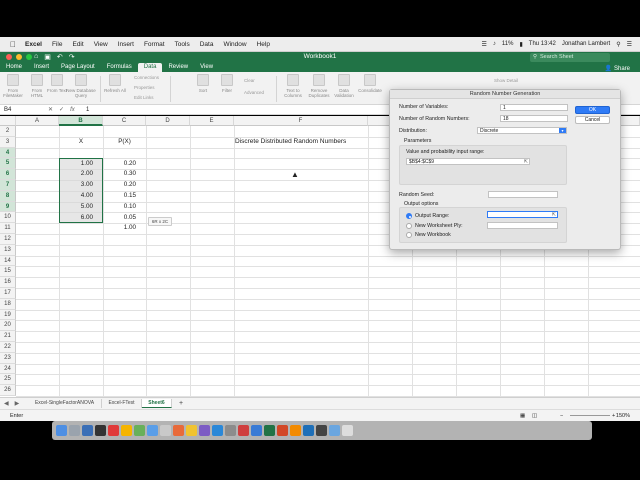  Describe the element at coordinates (217, 430) in the screenshot. I see `app-store-icon` at that location.